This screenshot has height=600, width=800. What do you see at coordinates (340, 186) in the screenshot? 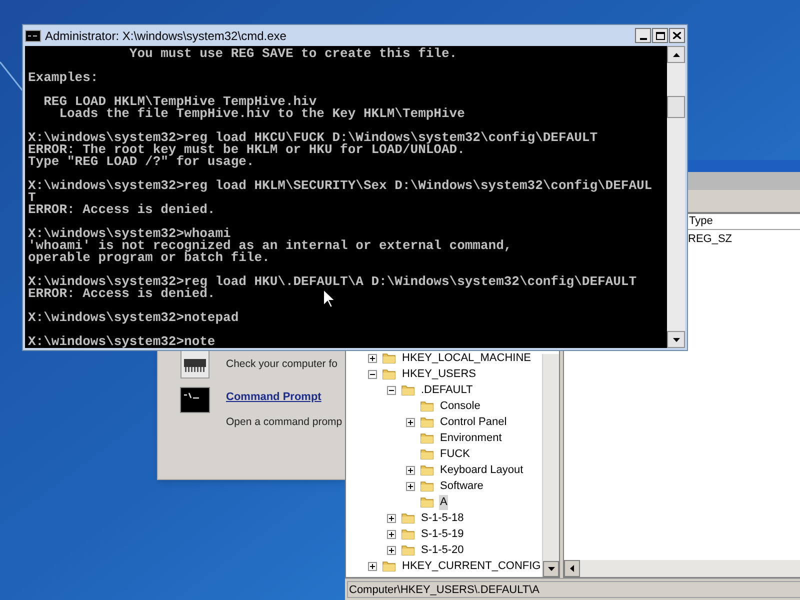
I see `console-line: X:\windows\system32>reg load HKLM\SECURITY\Sex D:\Windows\system32\config\DEFAUL` at bounding box center [340, 186].